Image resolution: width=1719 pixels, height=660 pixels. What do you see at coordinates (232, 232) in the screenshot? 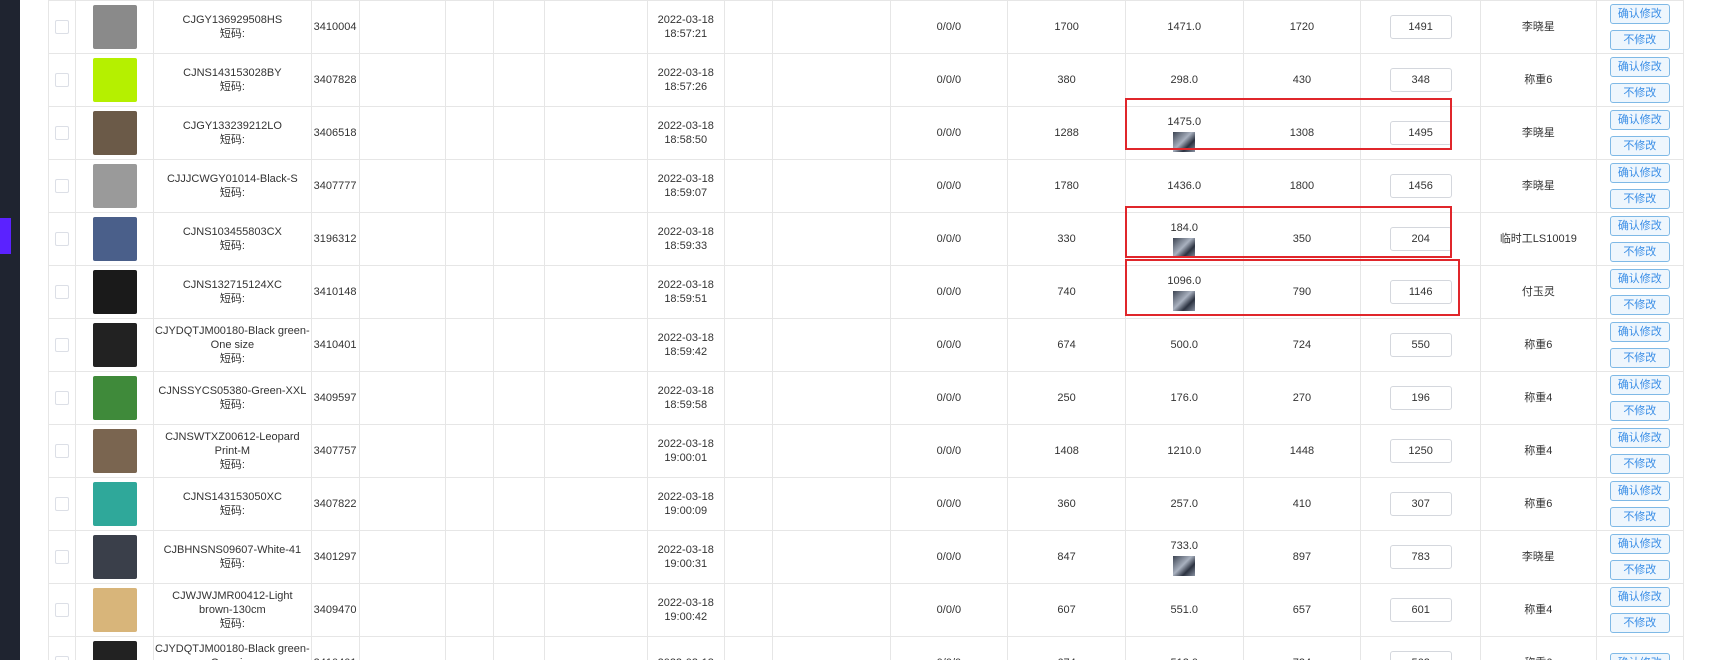
I see `sku-code: CJNS103455803CX` at bounding box center [232, 232].